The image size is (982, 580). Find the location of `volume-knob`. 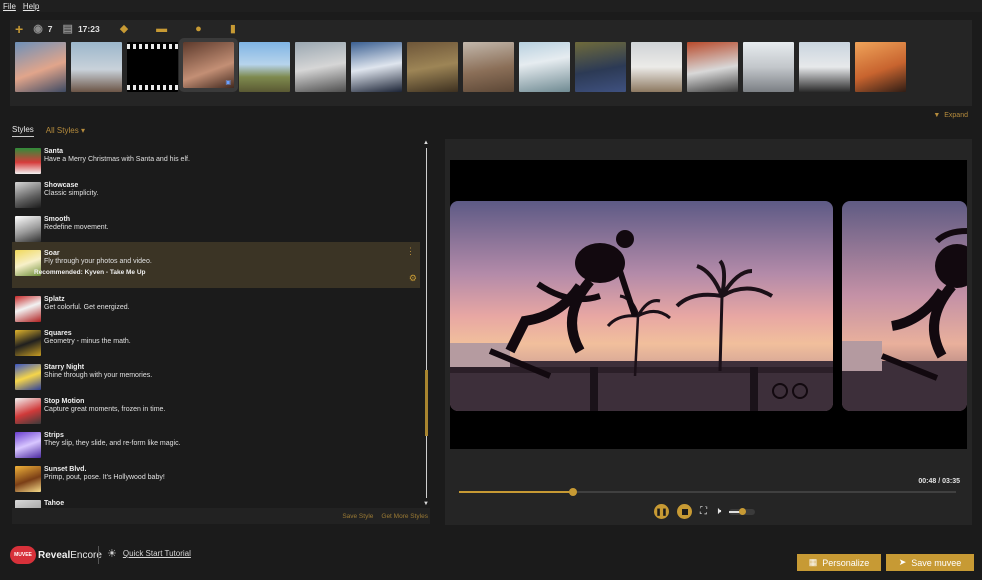

volume-knob is located at coordinates (743, 511).